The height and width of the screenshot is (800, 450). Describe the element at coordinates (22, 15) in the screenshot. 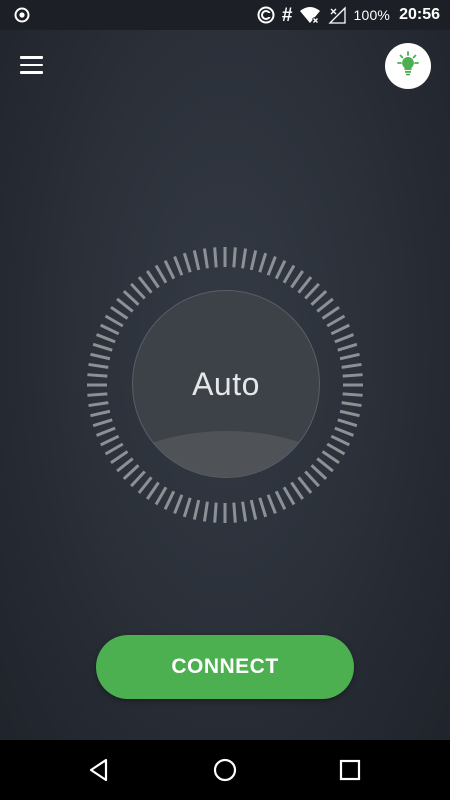

I see `record-icon` at that location.